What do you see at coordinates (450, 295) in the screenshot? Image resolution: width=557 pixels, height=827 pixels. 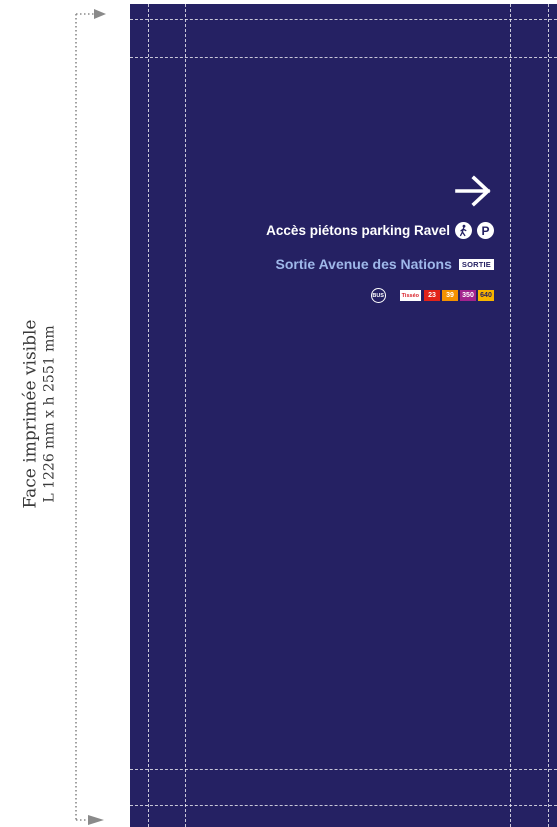 I see `bus-line-badge: 39` at bounding box center [450, 295].